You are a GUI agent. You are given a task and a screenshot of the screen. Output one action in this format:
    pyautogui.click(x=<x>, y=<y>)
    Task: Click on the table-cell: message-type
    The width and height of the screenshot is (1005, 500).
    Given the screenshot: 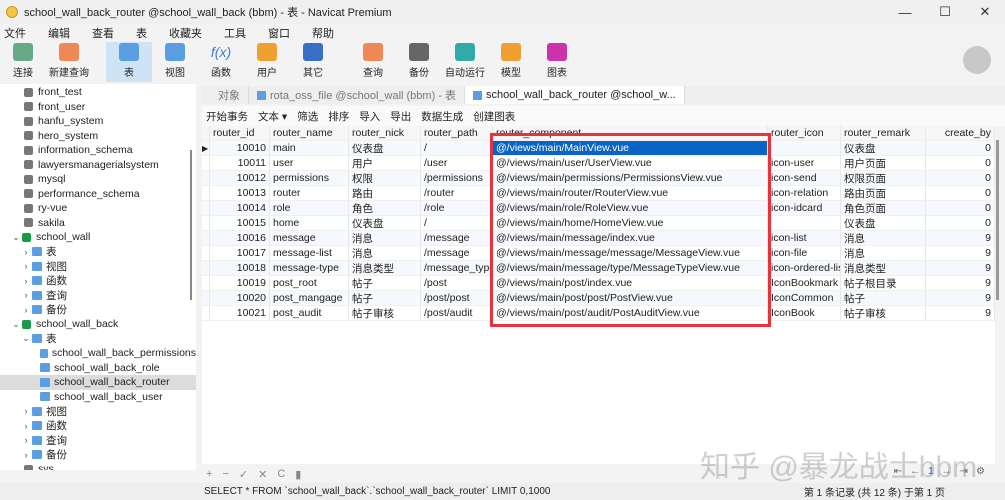 What is the action you would take?
    pyautogui.click(x=309, y=268)
    